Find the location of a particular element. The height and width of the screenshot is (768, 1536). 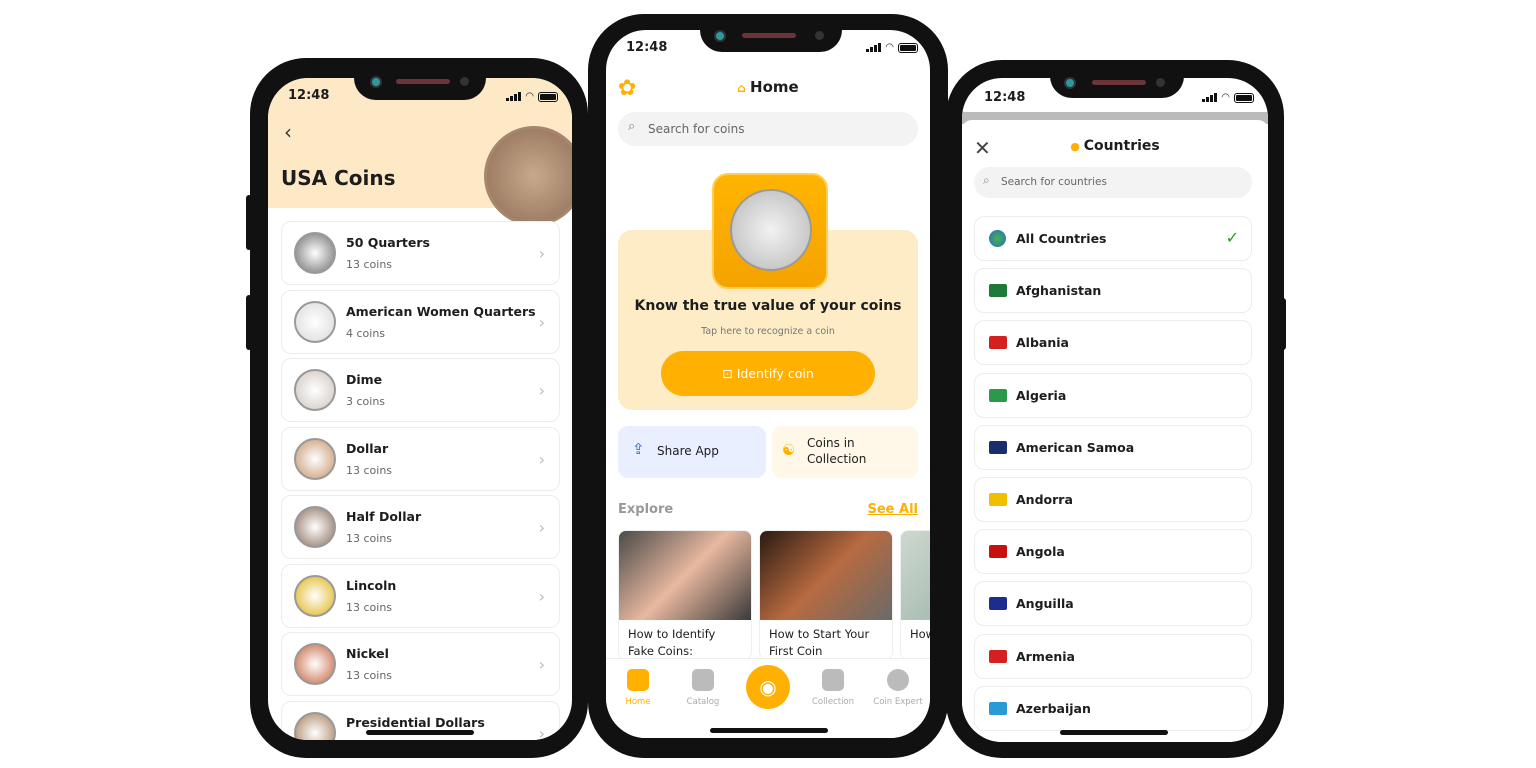

coin-category-item: Nickel 13 coins › is located at coordinates (420, 664).